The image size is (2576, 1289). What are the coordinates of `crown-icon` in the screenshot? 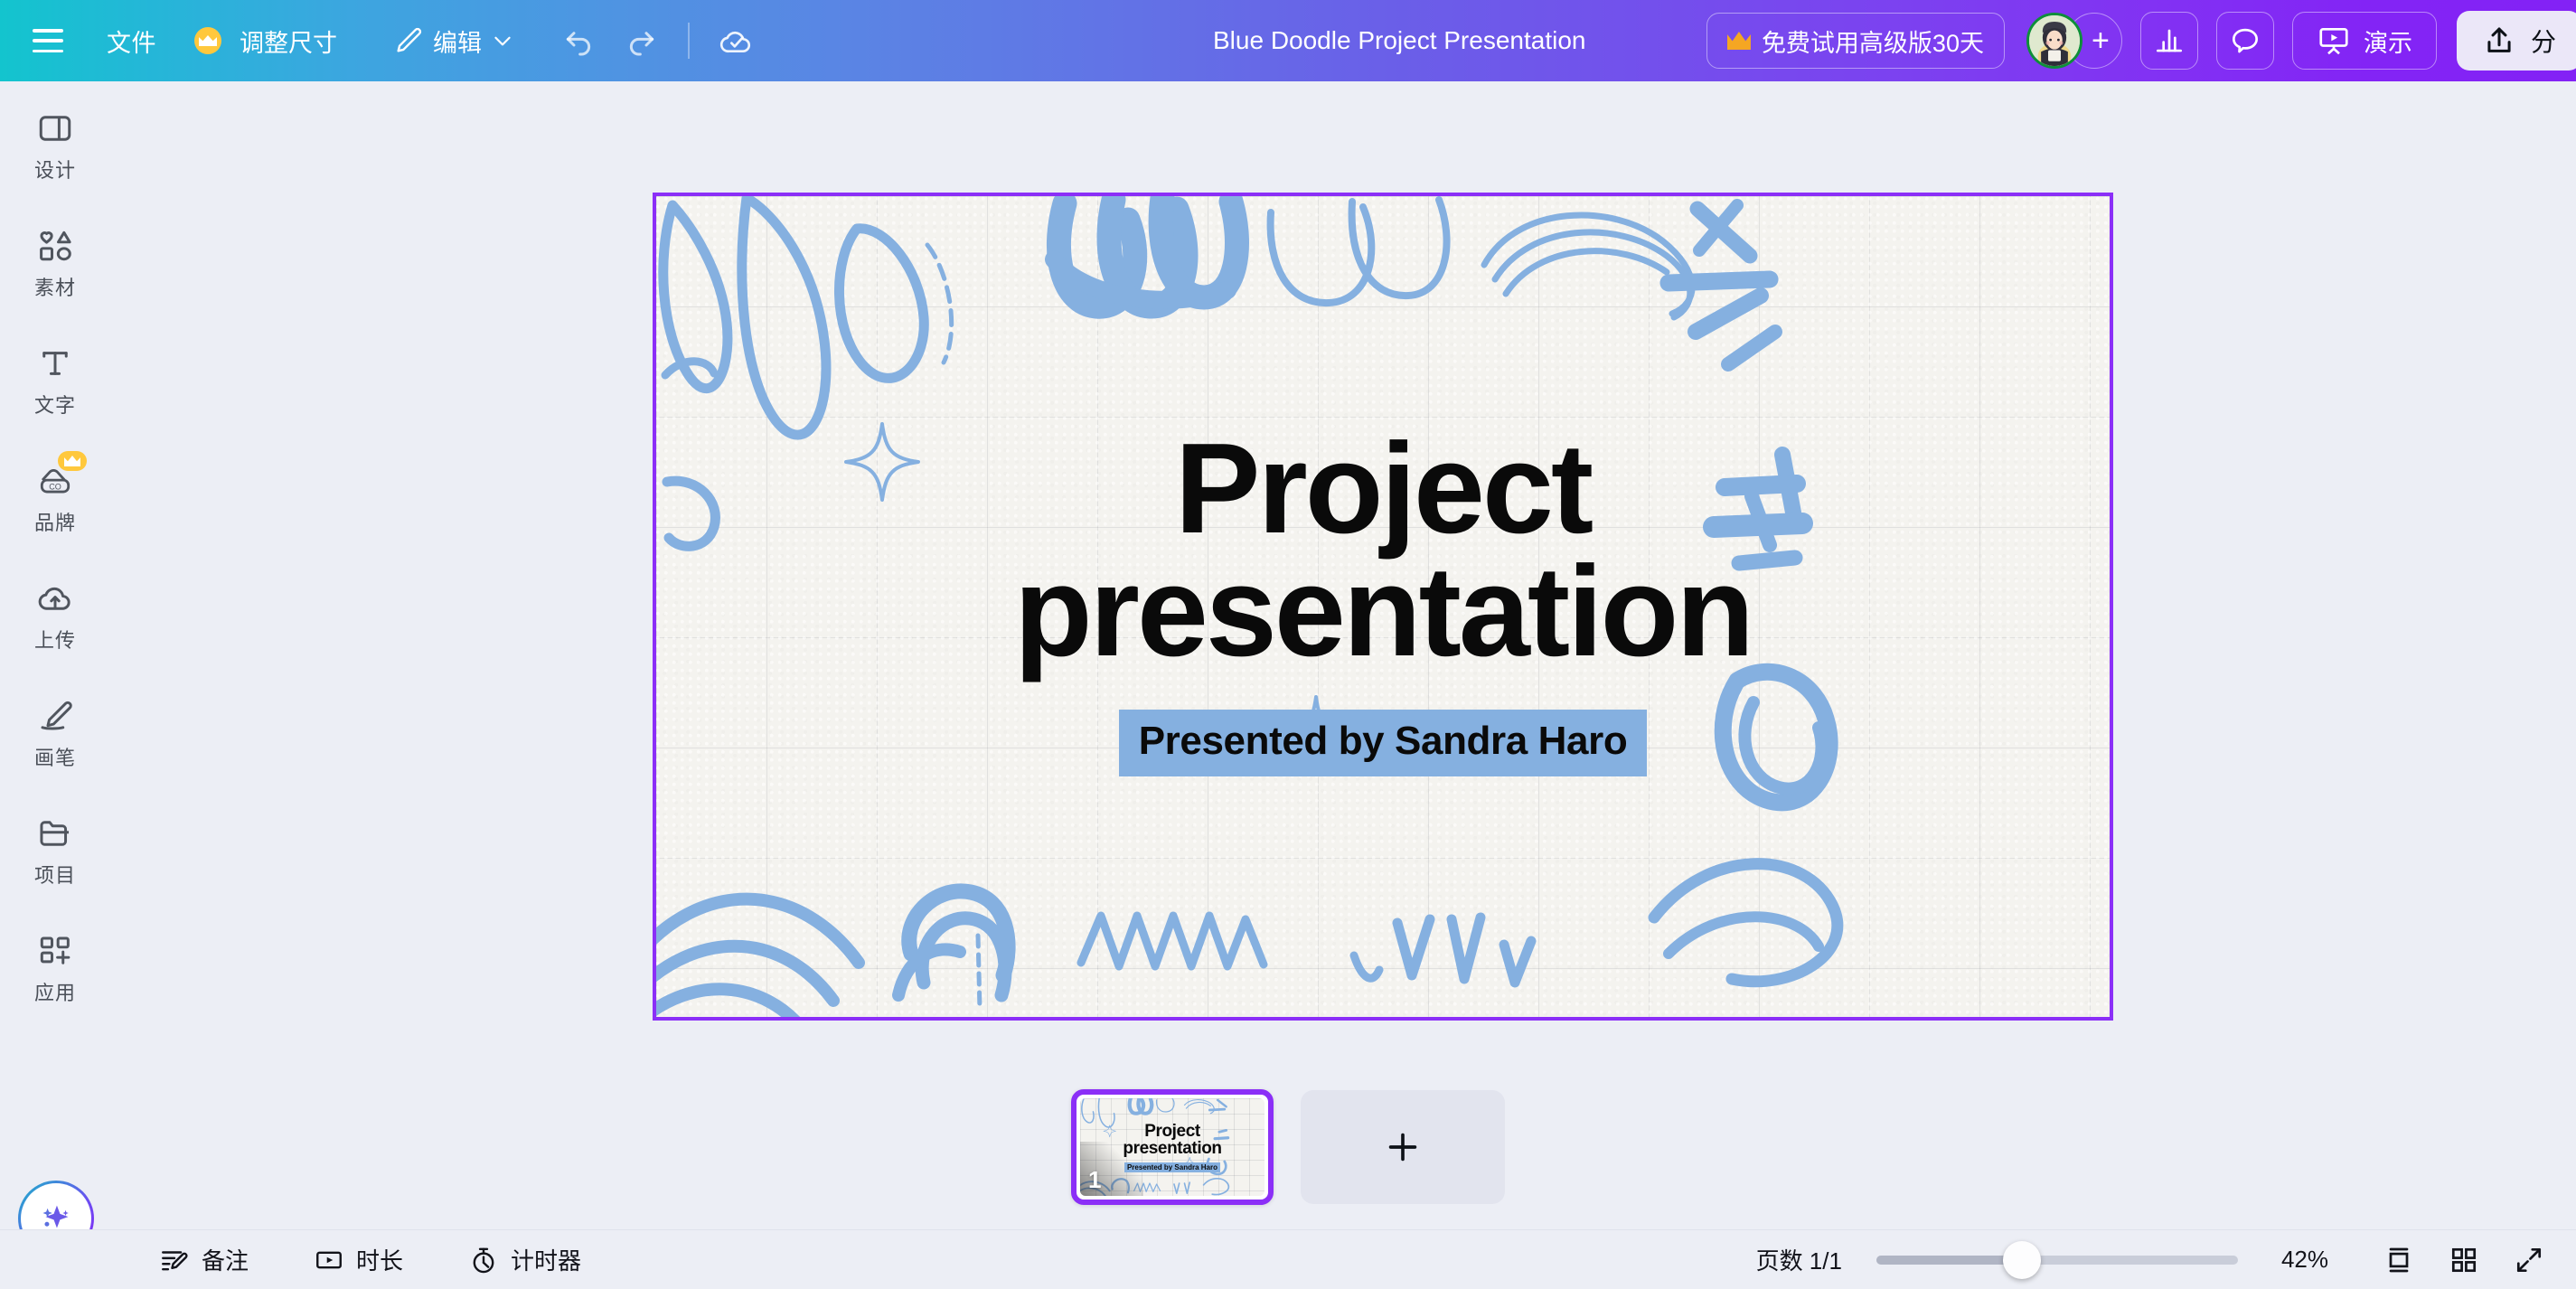 It's located at (1739, 41).